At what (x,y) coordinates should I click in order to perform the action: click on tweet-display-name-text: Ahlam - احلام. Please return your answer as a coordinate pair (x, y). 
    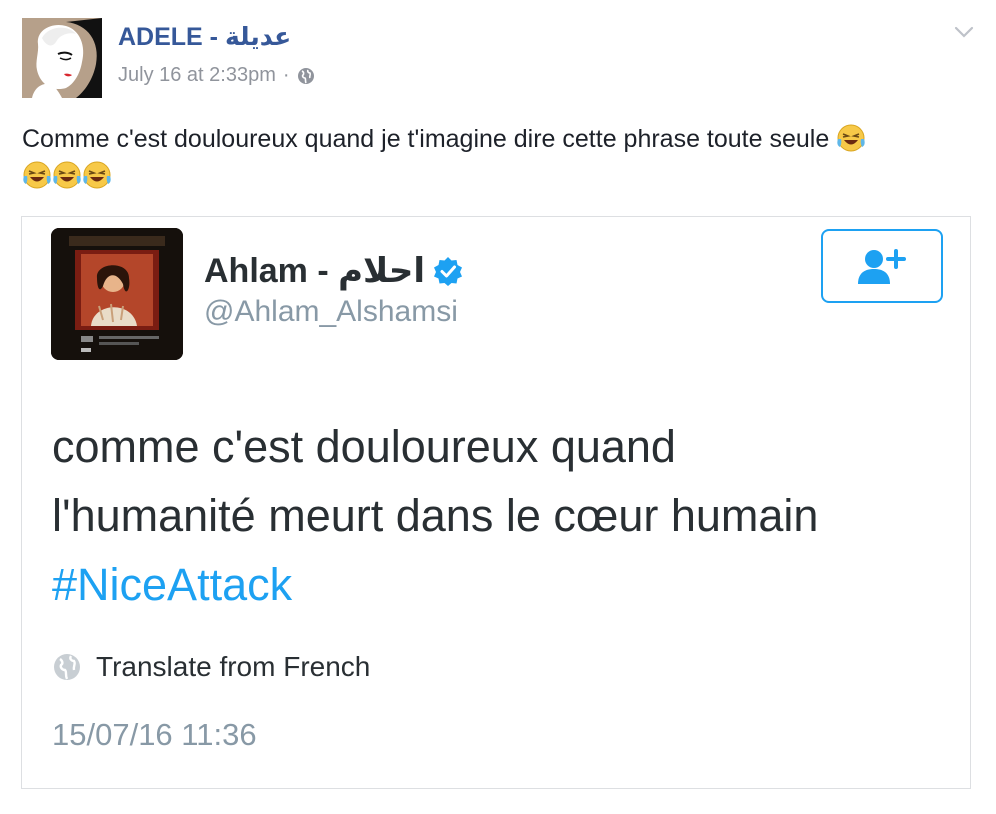
    Looking at the image, I should click on (314, 271).